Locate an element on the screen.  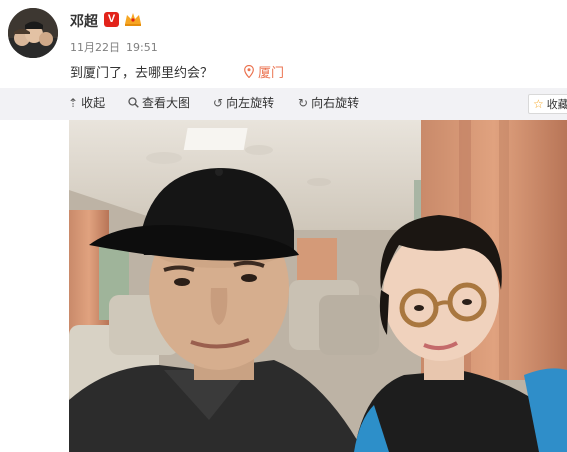
collapse-label: 收起 is located at coordinates (93, 103).